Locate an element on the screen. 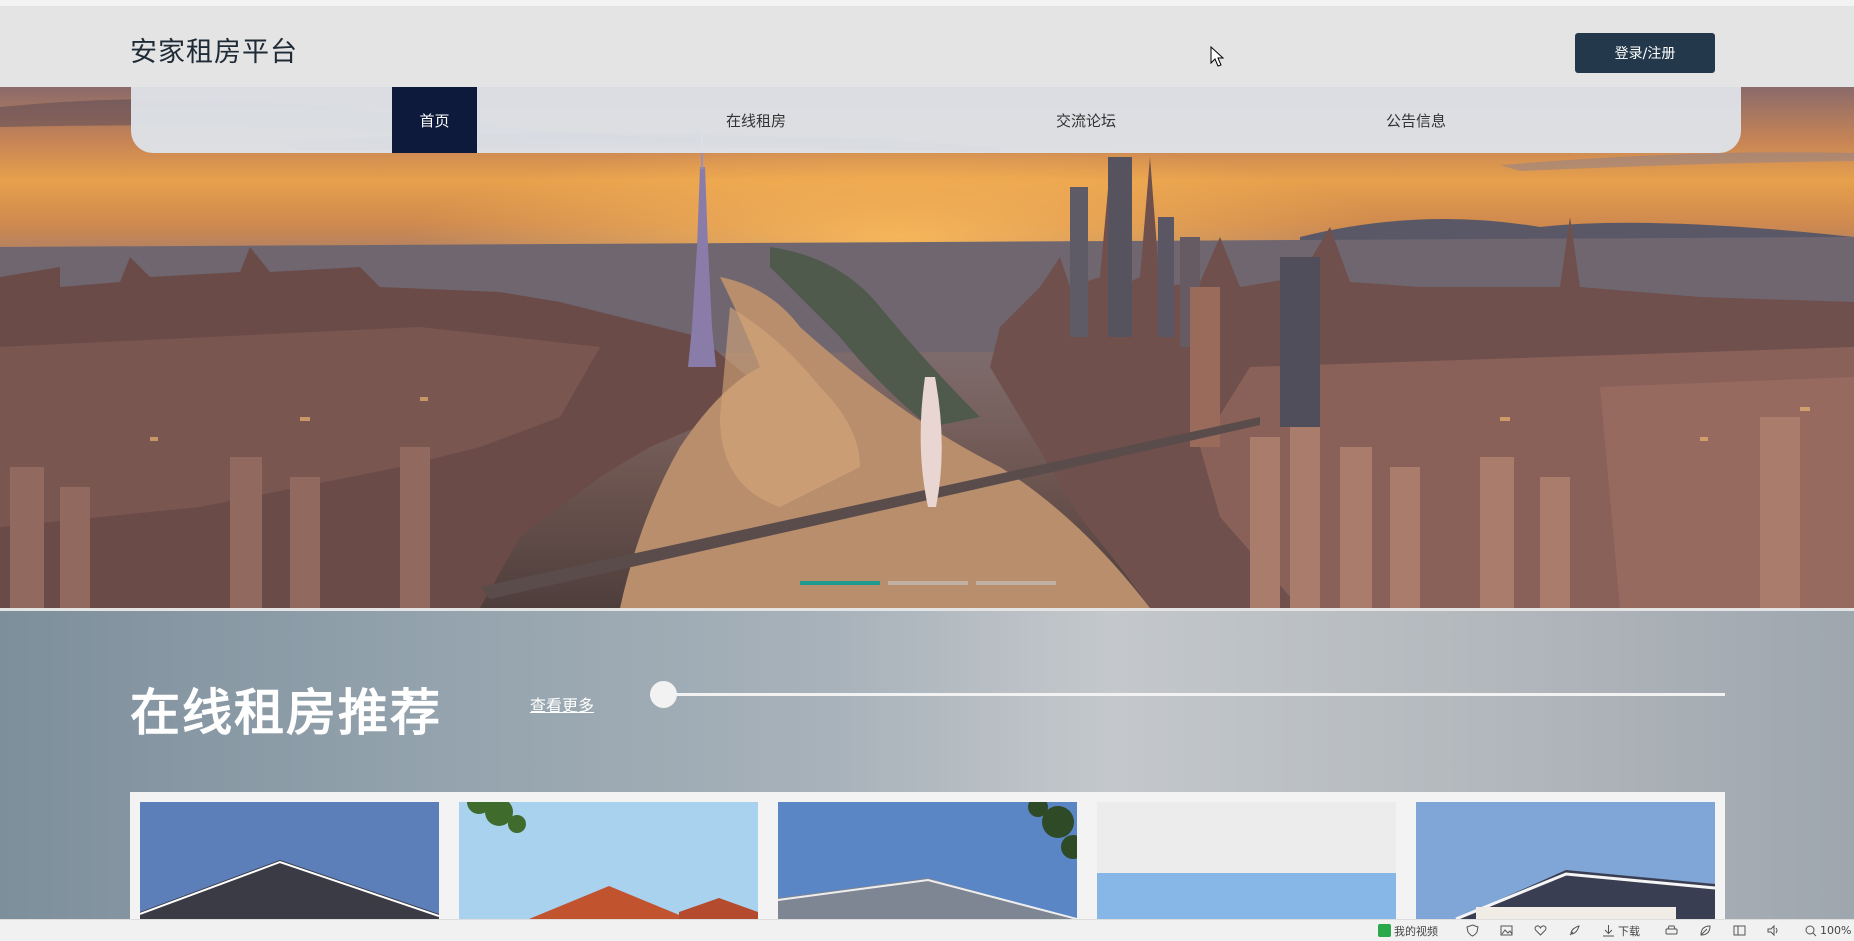 Image resolution: width=1854 pixels, height=941 pixels. zoom-magnifier-icon is located at coordinates (1811, 930).